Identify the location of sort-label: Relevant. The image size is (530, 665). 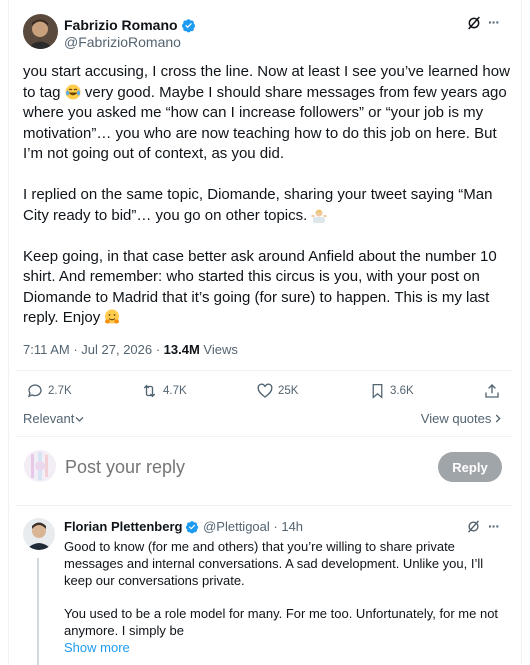
(49, 418).